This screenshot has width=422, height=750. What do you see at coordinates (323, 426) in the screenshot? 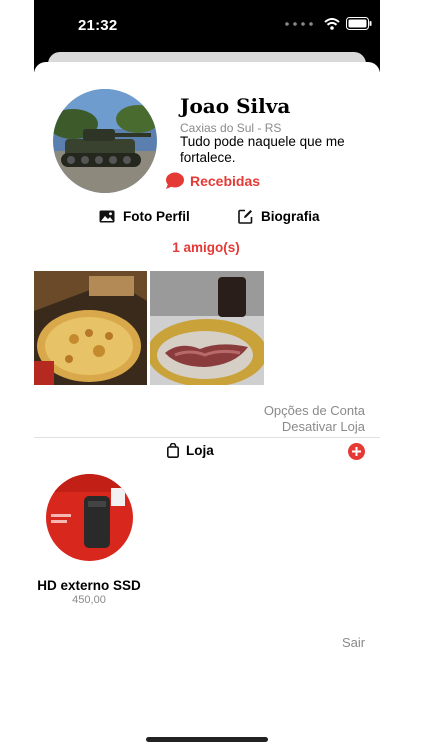
I see `deactivate-store-link: Desativar Loja` at bounding box center [323, 426].